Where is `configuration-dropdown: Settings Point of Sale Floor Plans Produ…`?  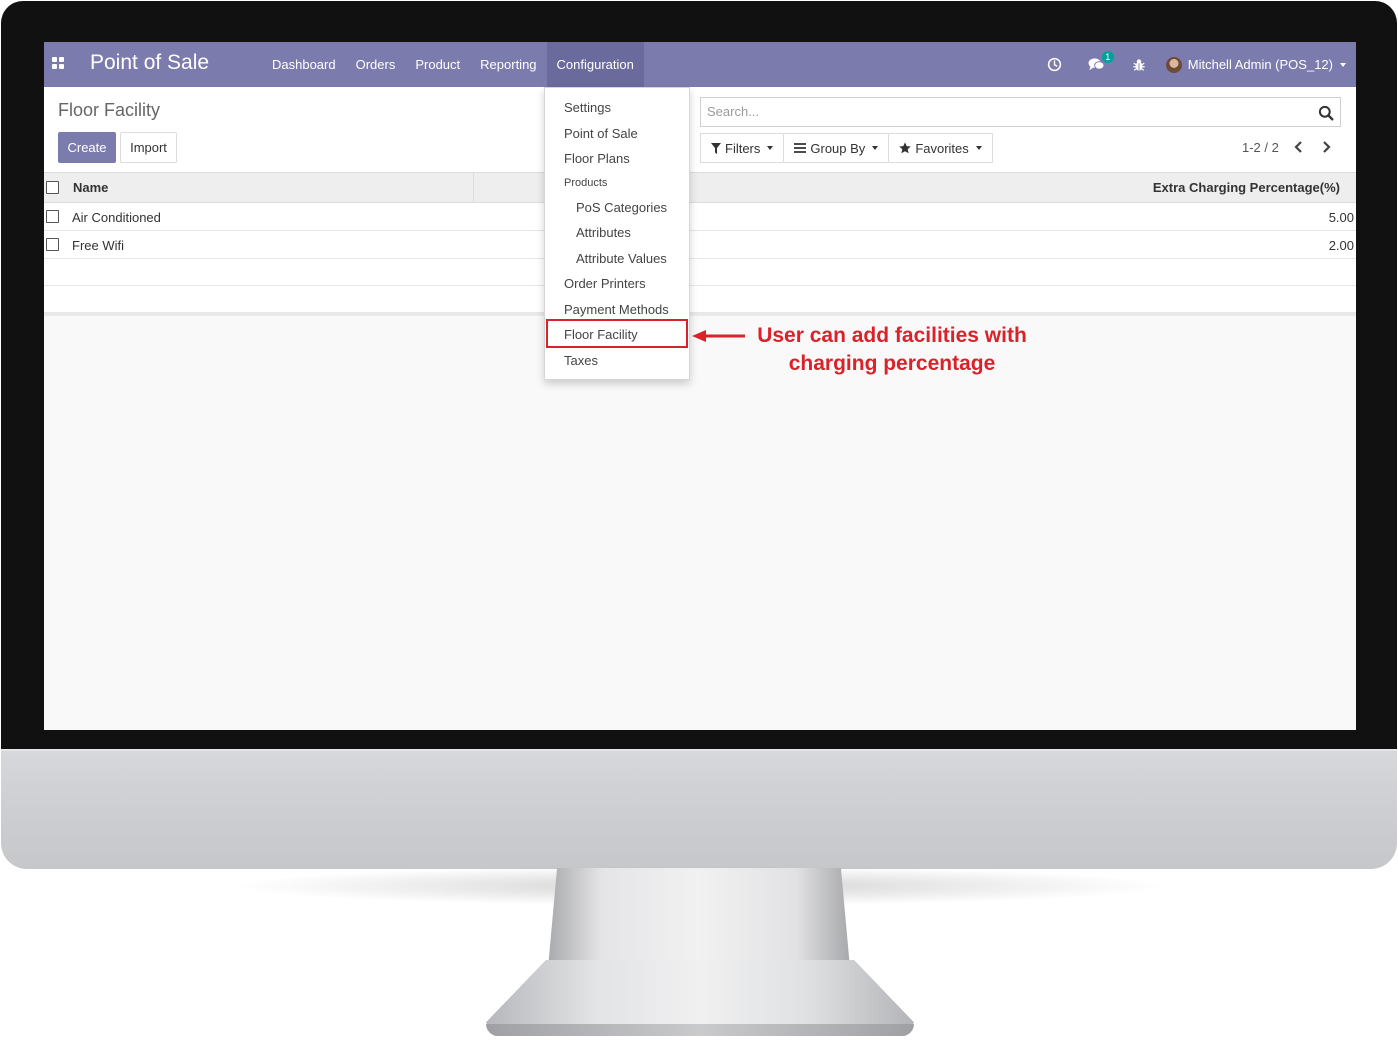 configuration-dropdown: Settings Point of Sale Floor Plans Produ… is located at coordinates (617, 233).